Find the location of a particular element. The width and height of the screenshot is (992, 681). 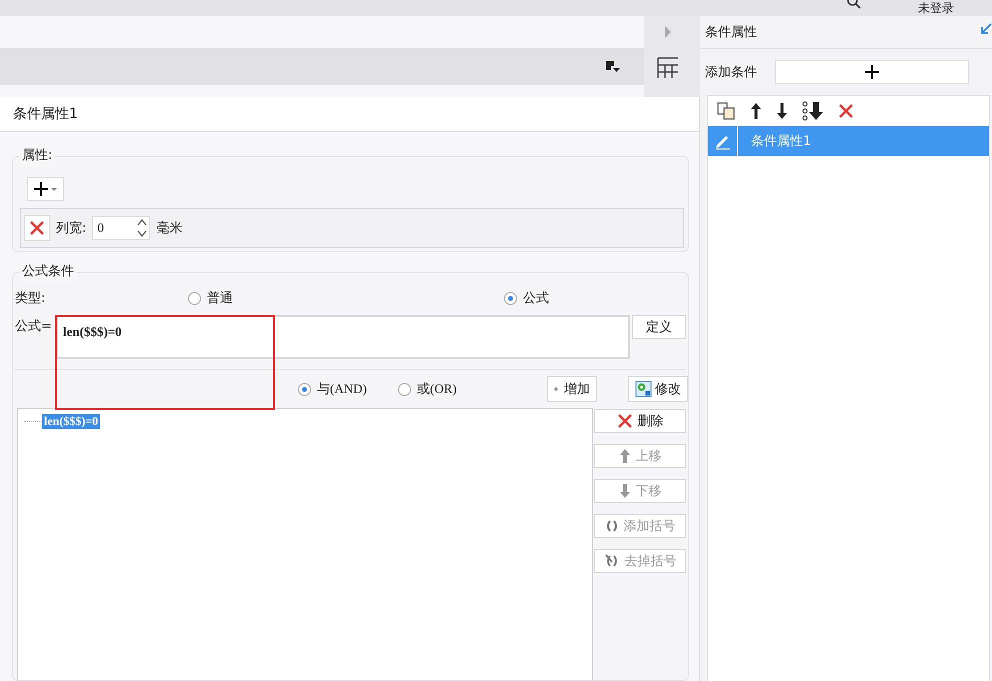

add-condition-label: 添加条件 is located at coordinates (731, 72).